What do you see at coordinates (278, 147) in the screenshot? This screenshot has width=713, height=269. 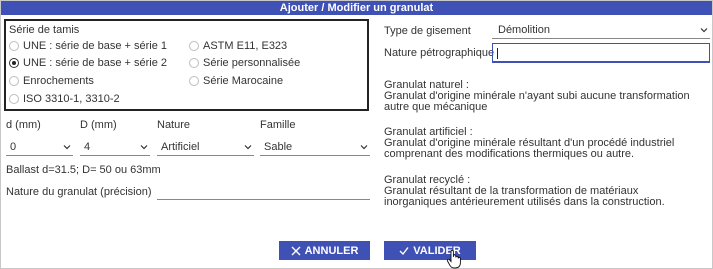 I see `famille-value: Sable` at bounding box center [278, 147].